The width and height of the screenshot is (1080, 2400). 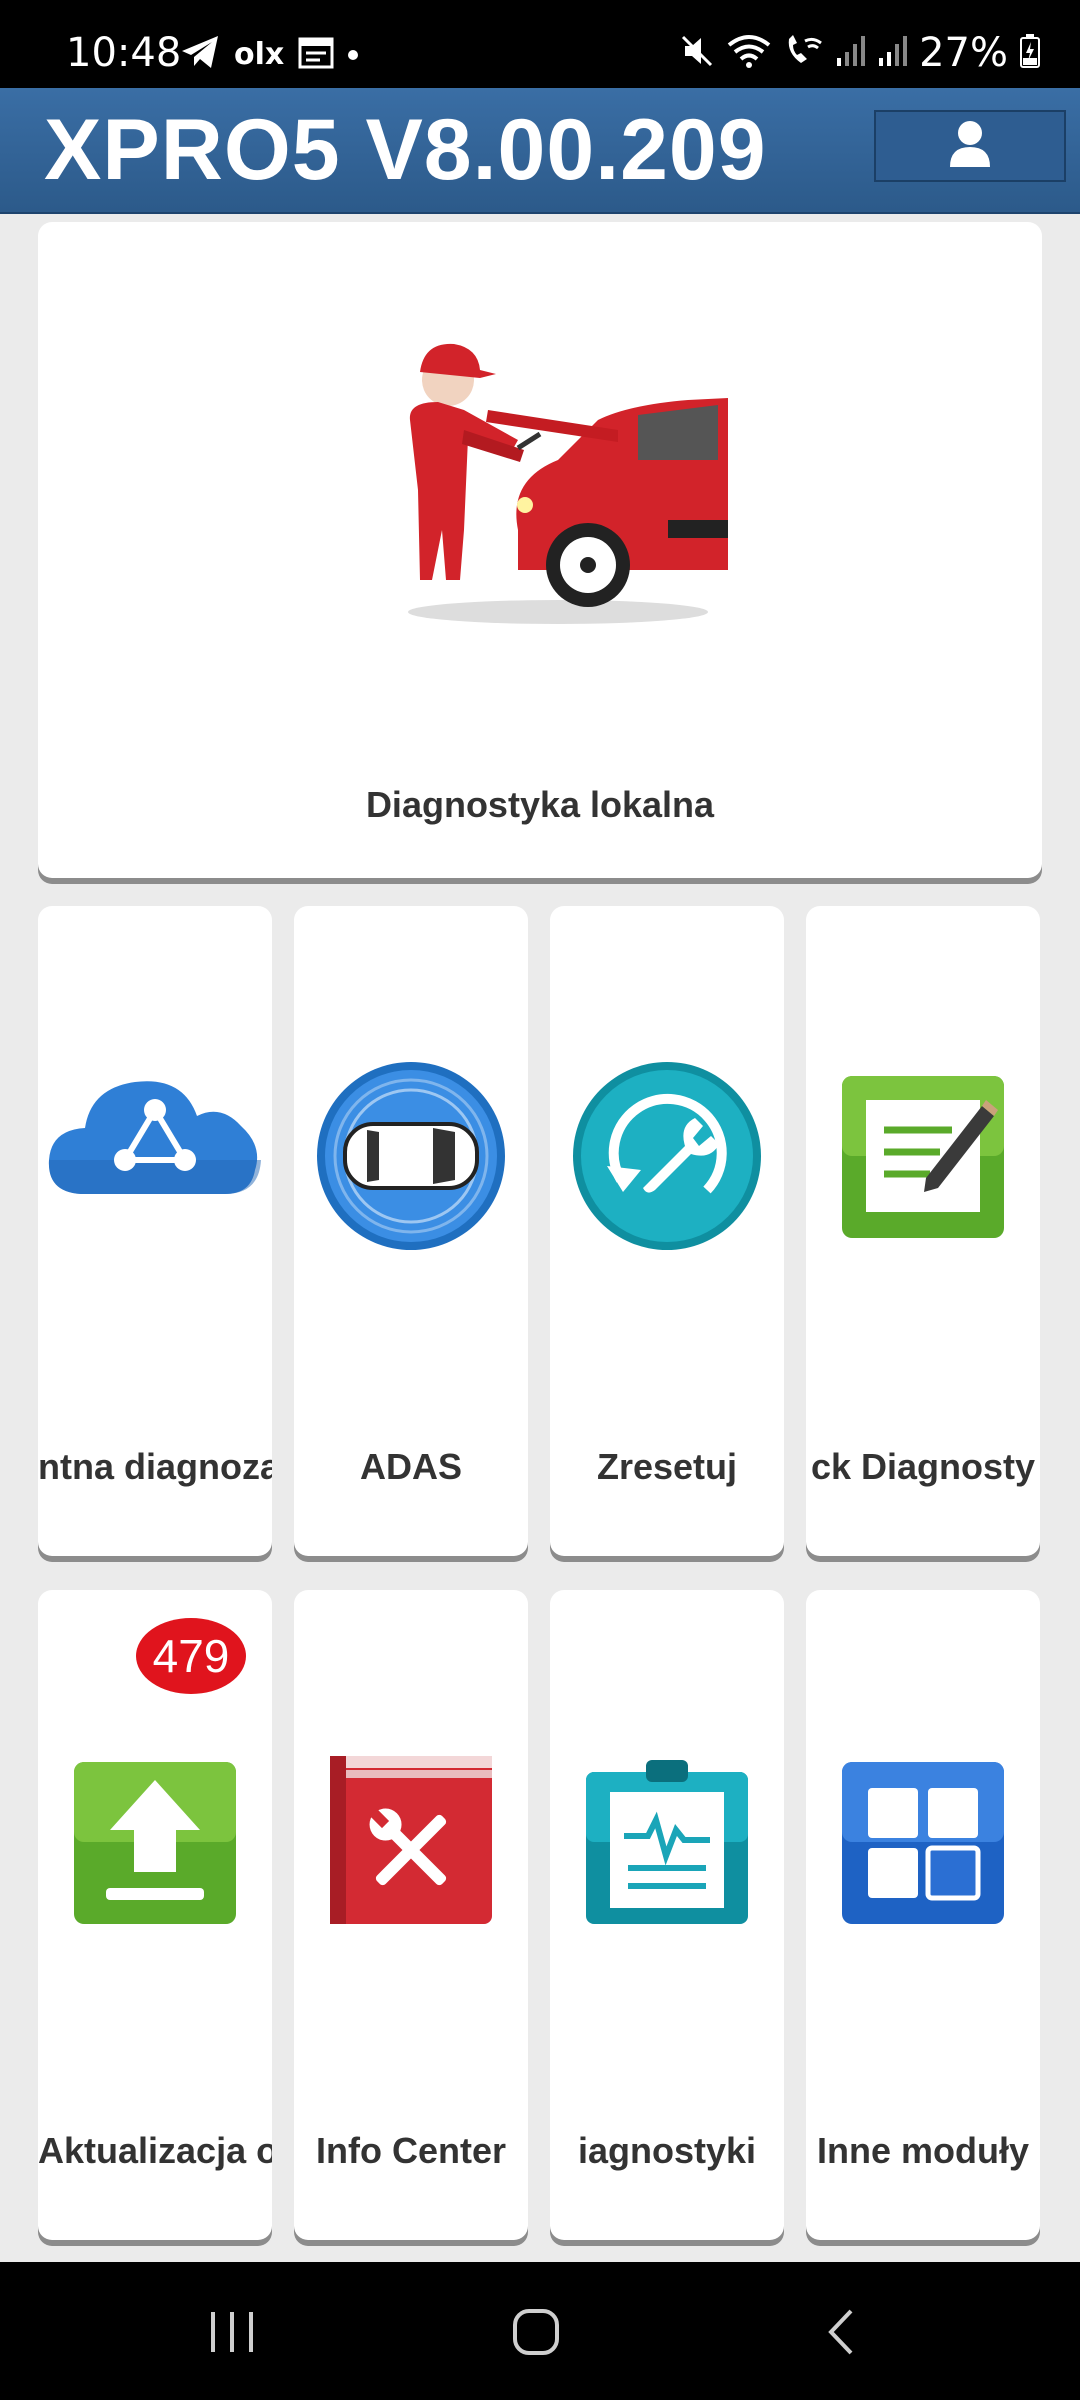 I want to click on tile-other-modules: Inne moduły, so click(x=923, y=1915).